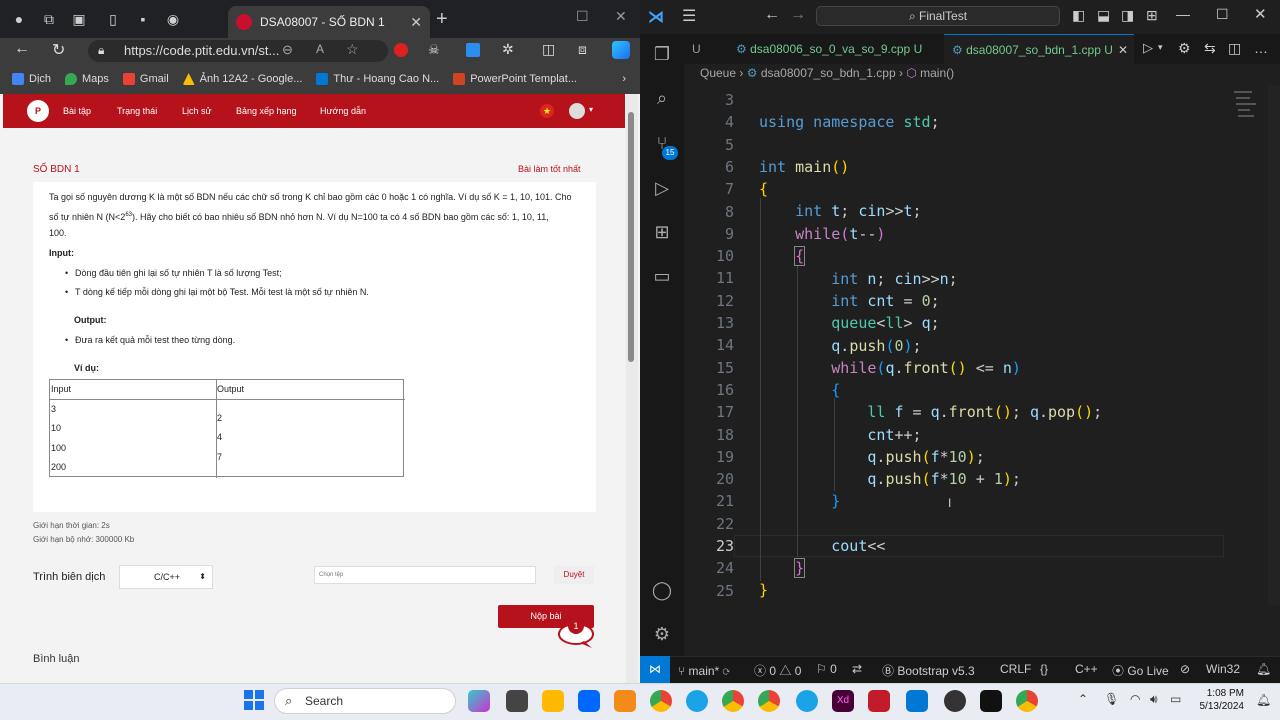 The image size is (1280, 720). What do you see at coordinates (1185, 669) in the screenshot?
I see `copilot-icon: ⊘` at bounding box center [1185, 669].